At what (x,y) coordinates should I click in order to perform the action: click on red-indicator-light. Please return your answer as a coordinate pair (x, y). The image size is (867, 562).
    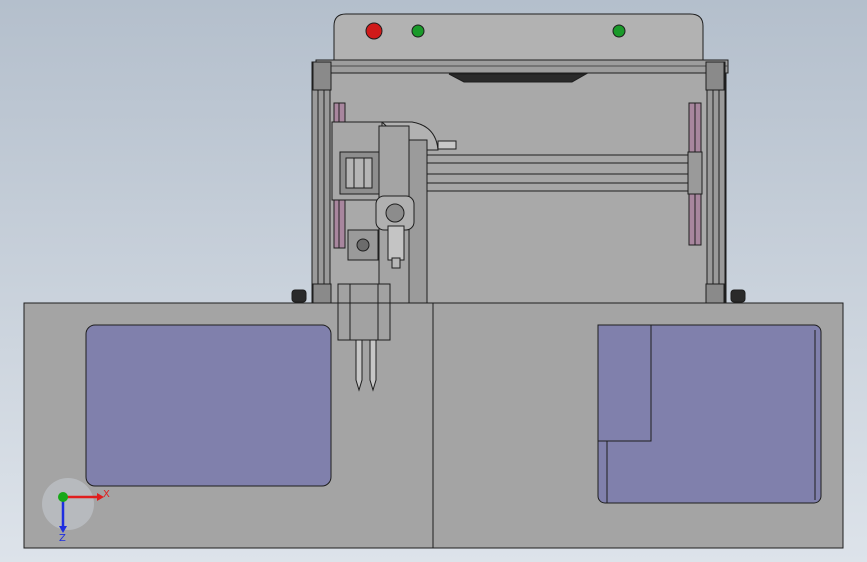
    Looking at the image, I should click on (374, 31).